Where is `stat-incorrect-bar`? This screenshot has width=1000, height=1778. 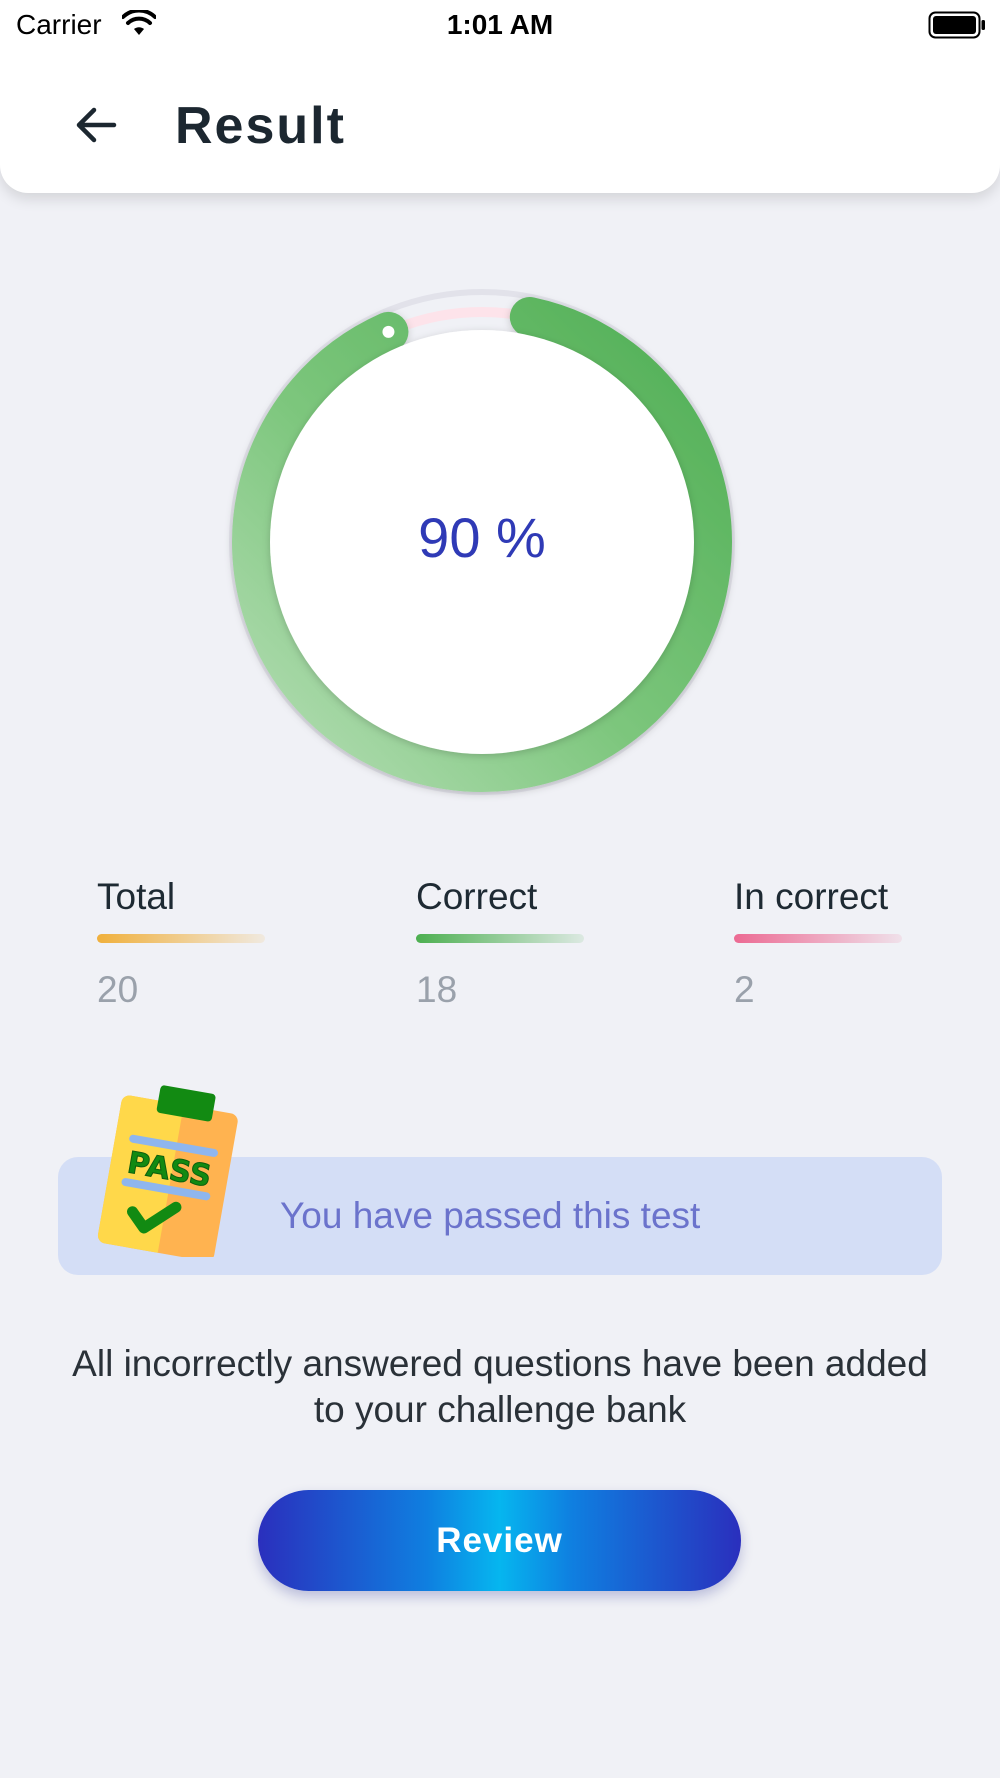 stat-incorrect-bar is located at coordinates (818, 938).